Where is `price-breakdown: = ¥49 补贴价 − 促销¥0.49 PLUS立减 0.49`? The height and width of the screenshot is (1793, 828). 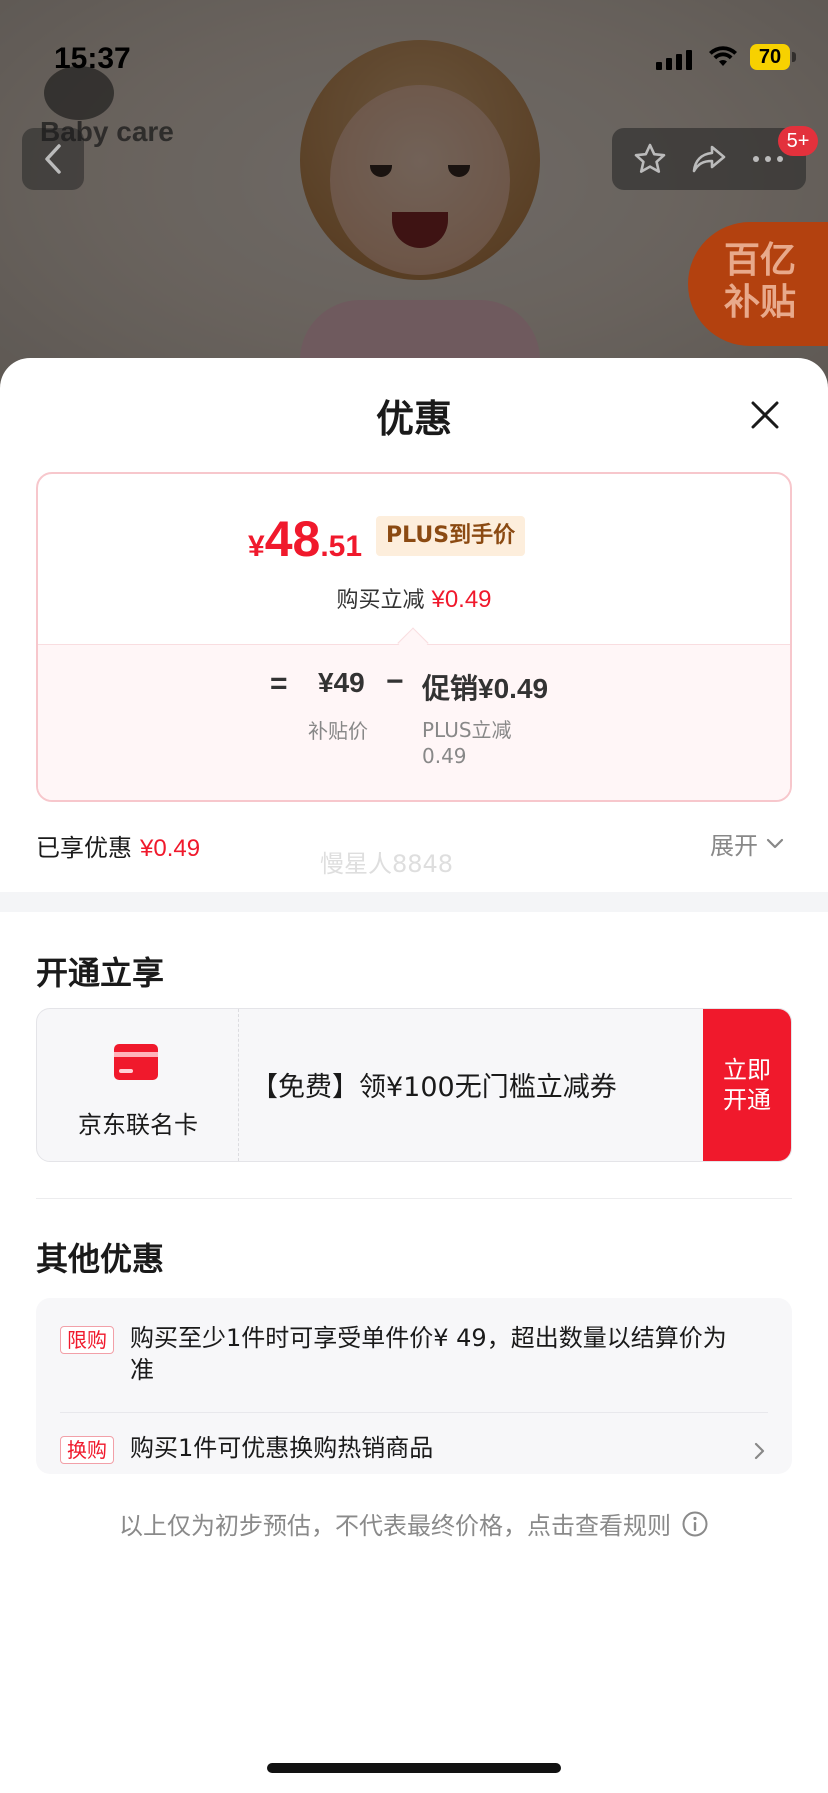 price-breakdown: = ¥49 补贴价 − 促销¥0.49 PLUS立减 0.49 is located at coordinates (414, 722).